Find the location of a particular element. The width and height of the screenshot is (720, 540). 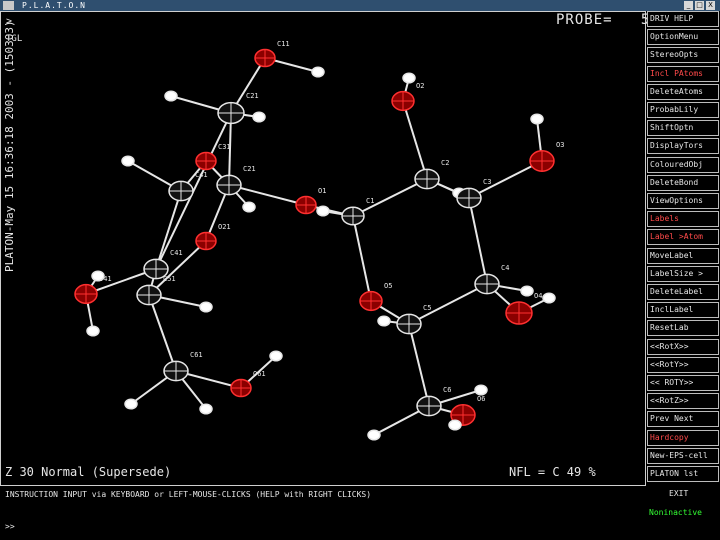

atom-label: O6 is located at coordinates (481, 399).